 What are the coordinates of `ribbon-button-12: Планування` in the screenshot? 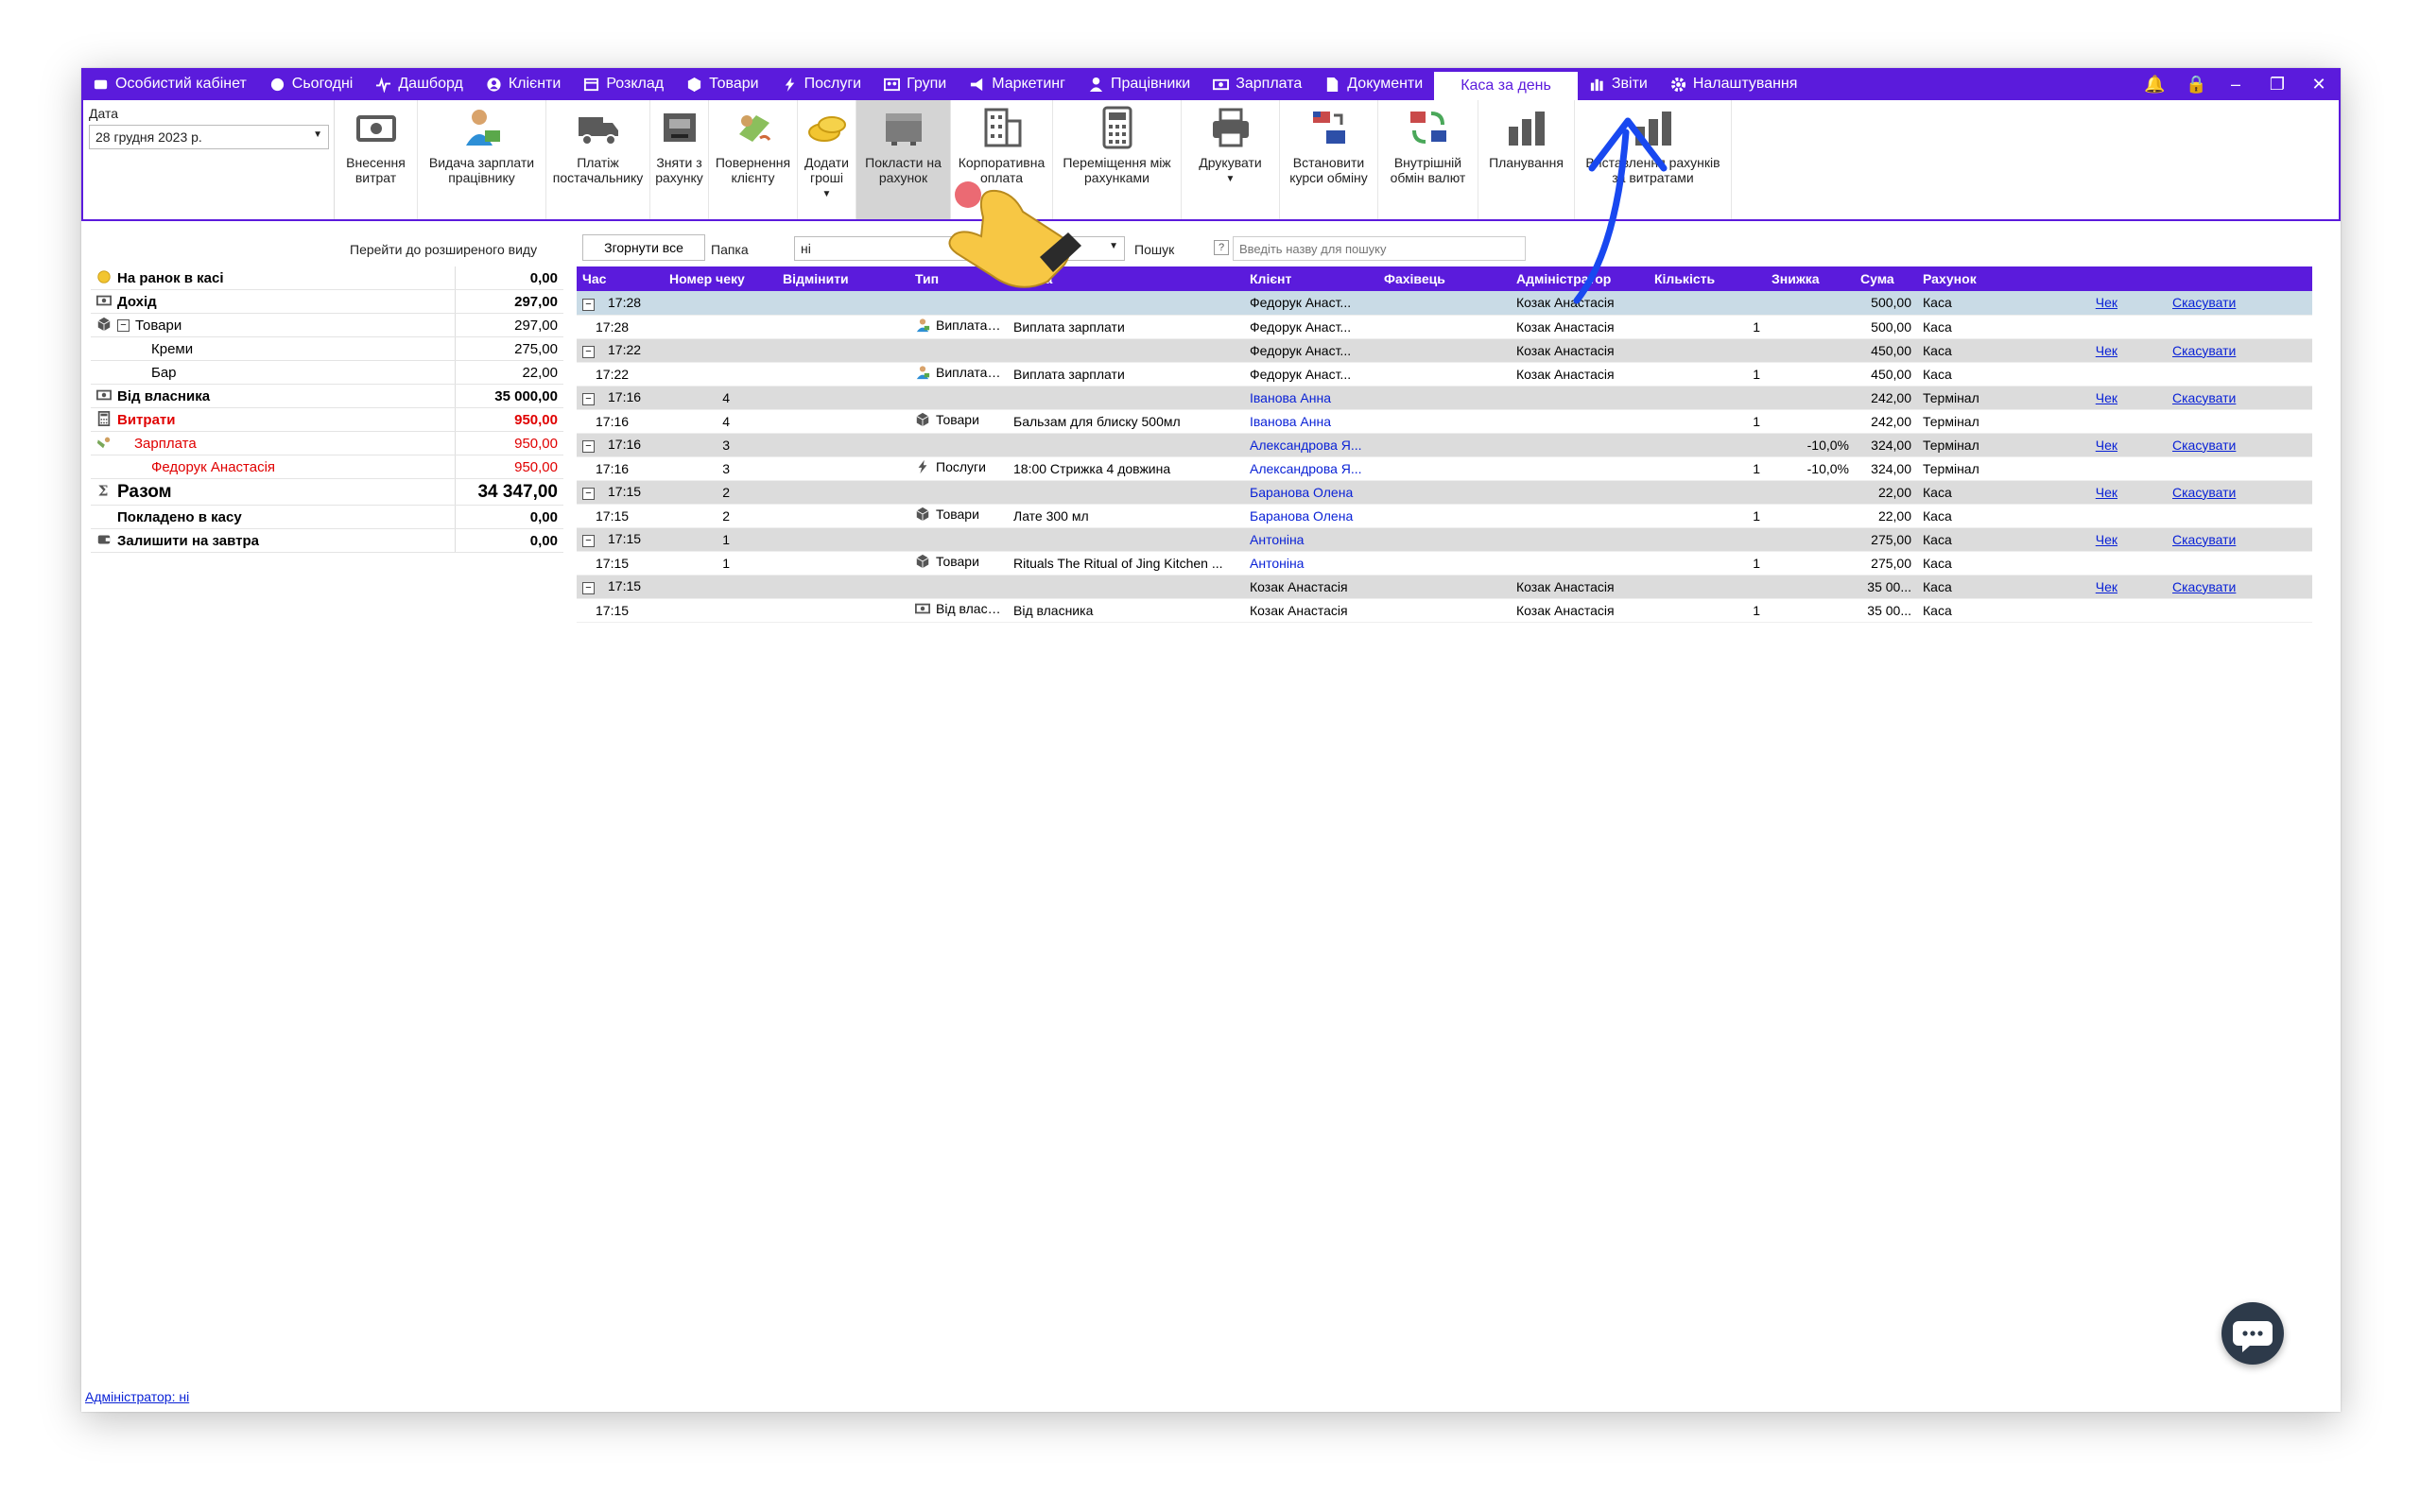 It's located at (1526, 159).